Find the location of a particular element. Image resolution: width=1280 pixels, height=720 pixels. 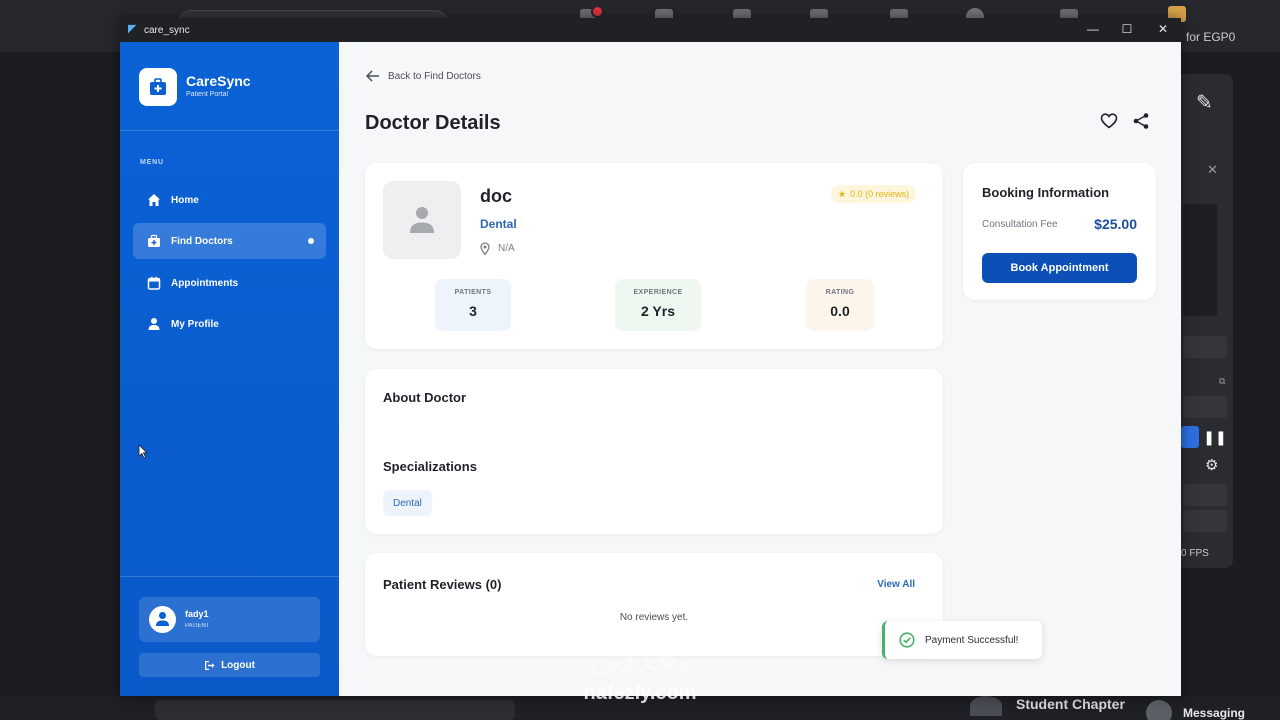

brand-name: CareSync is located at coordinates (218, 81).